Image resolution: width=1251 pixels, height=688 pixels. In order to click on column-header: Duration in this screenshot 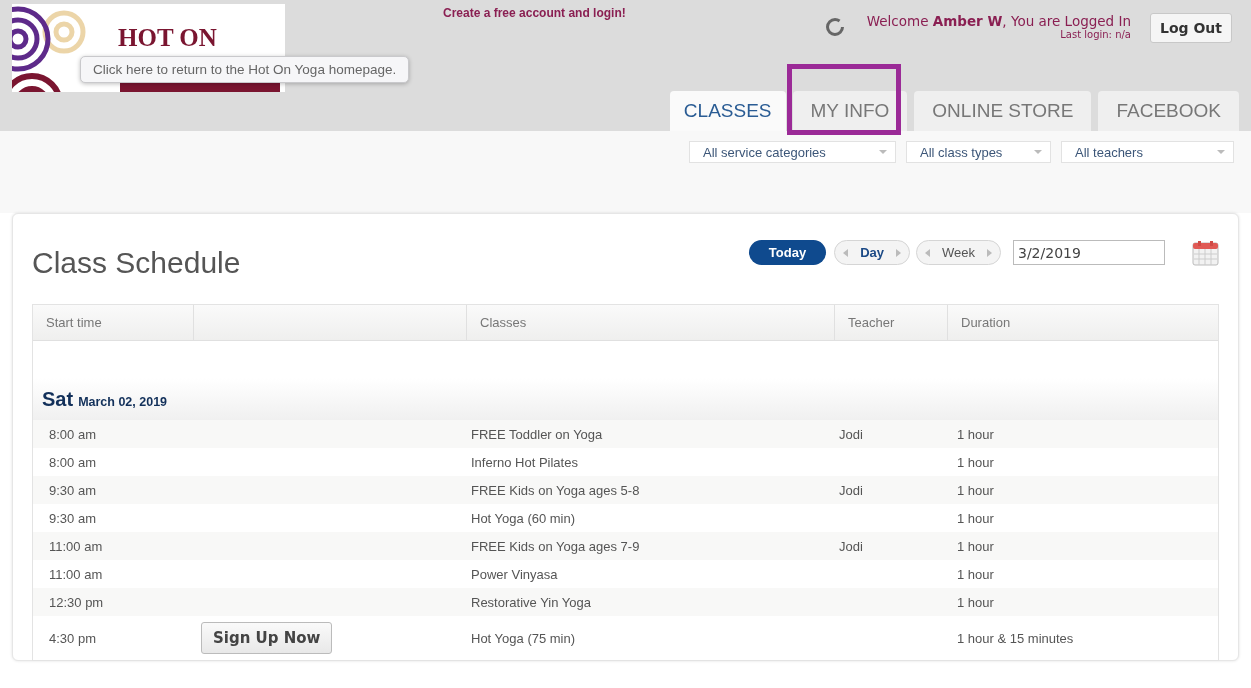, I will do `click(1082, 322)`.